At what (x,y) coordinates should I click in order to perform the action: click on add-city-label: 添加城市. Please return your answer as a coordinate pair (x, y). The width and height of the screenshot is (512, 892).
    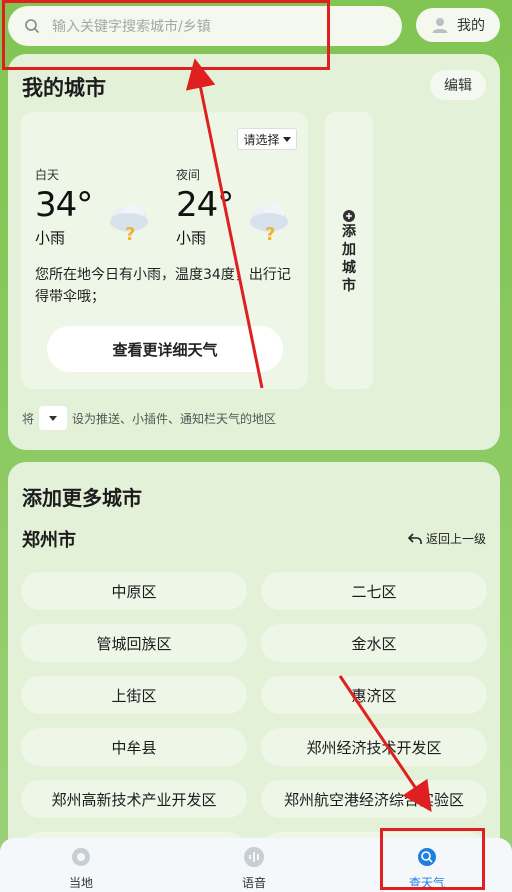
    Looking at the image, I should click on (349, 258).